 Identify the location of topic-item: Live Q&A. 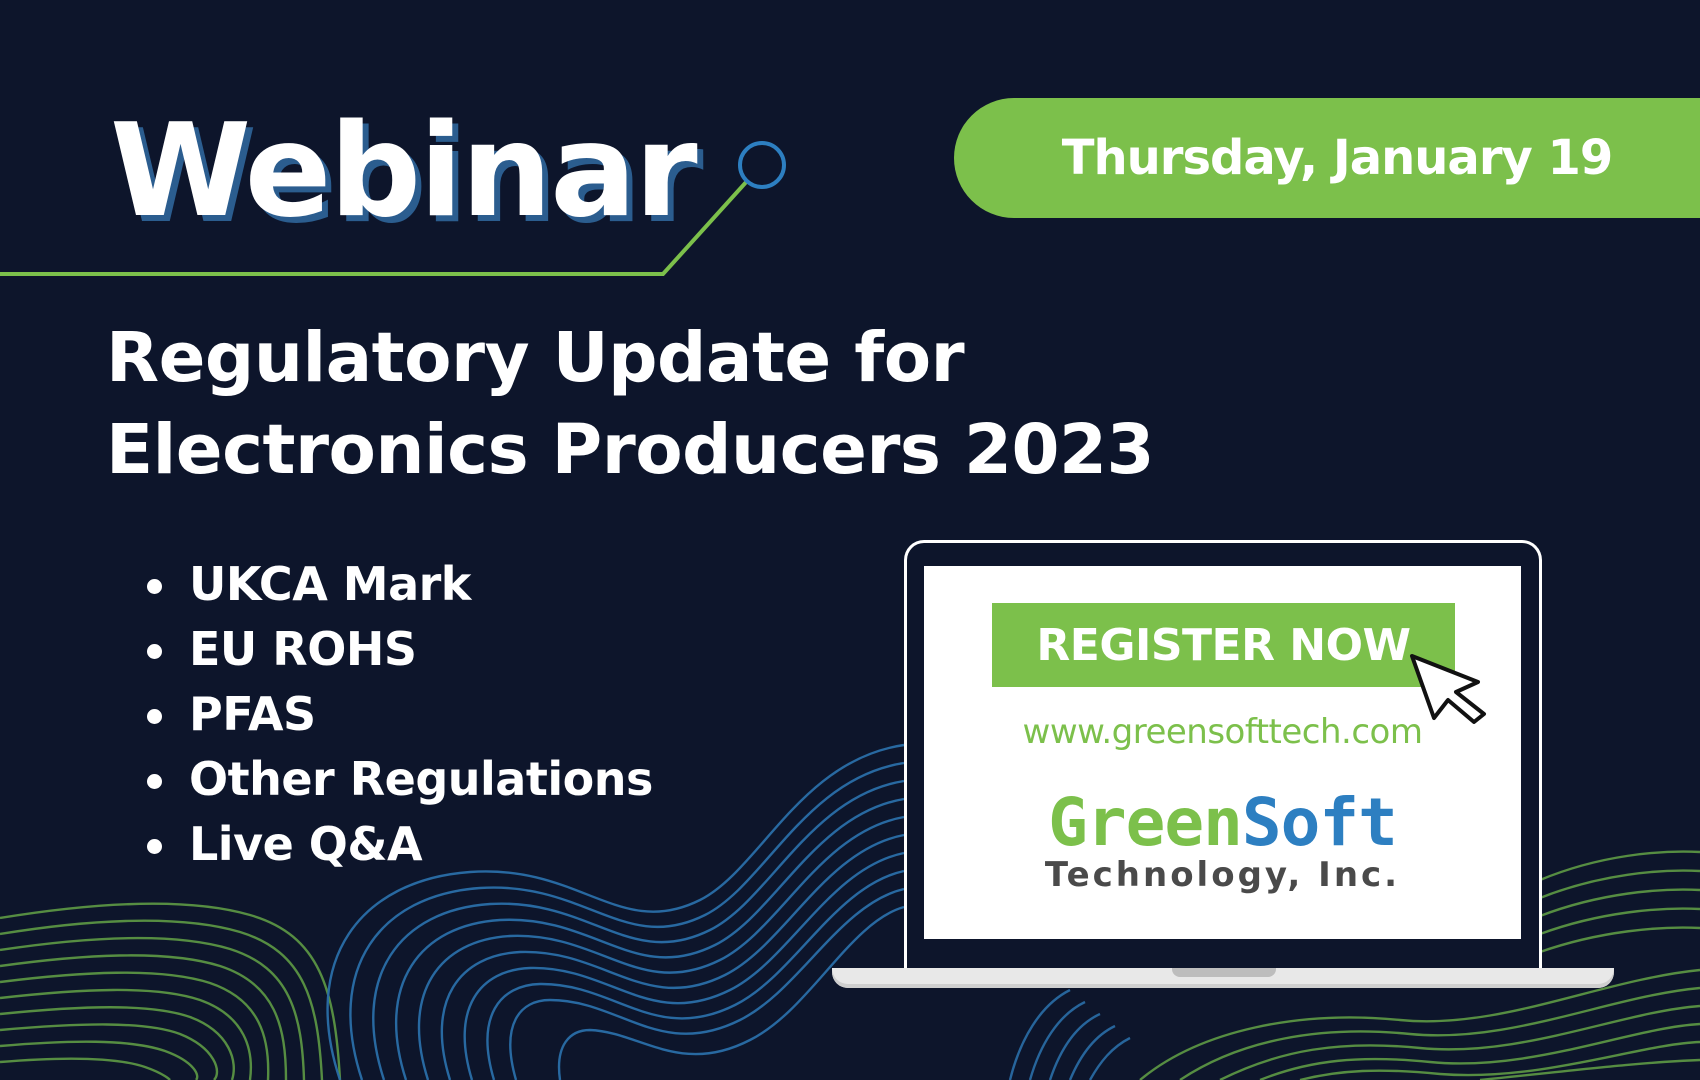
(399, 844).